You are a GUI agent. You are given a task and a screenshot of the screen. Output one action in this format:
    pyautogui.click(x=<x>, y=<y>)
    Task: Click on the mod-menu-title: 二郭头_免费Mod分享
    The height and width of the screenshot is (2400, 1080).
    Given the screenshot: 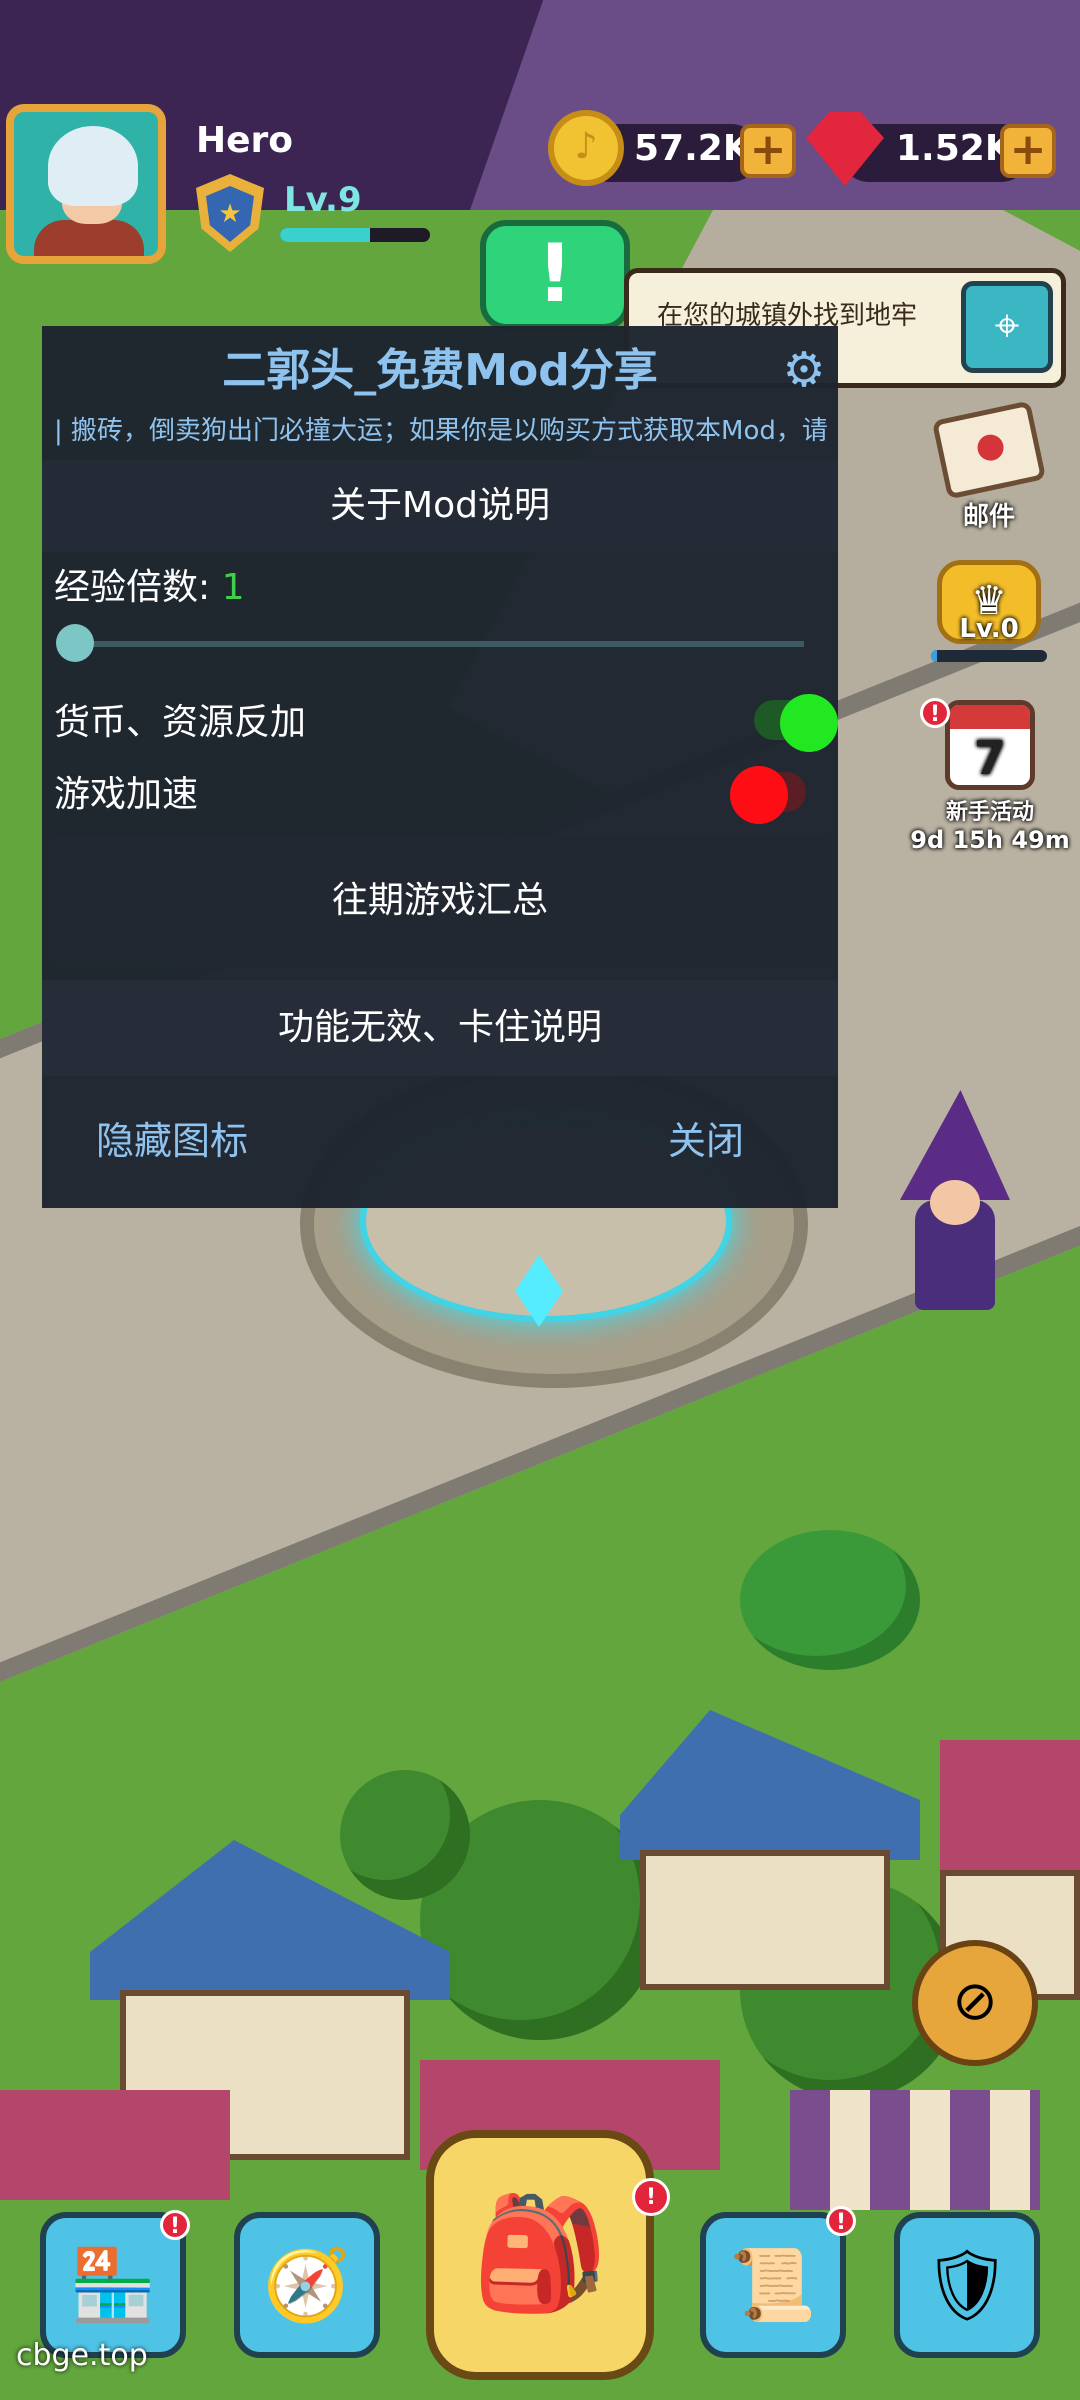 What is the action you would take?
    pyautogui.click(x=440, y=370)
    